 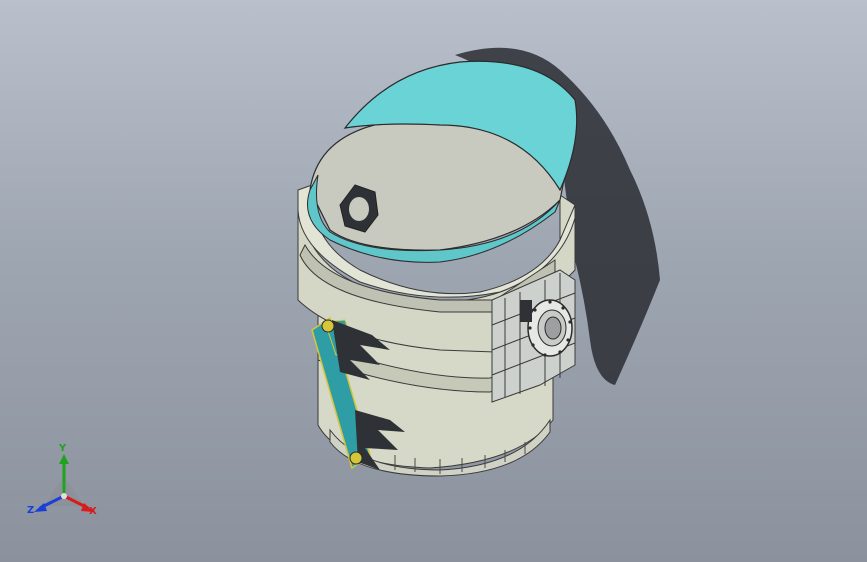 What do you see at coordinates (328, 326) in the screenshot?
I see `pivot-top` at bounding box center [328, 326].